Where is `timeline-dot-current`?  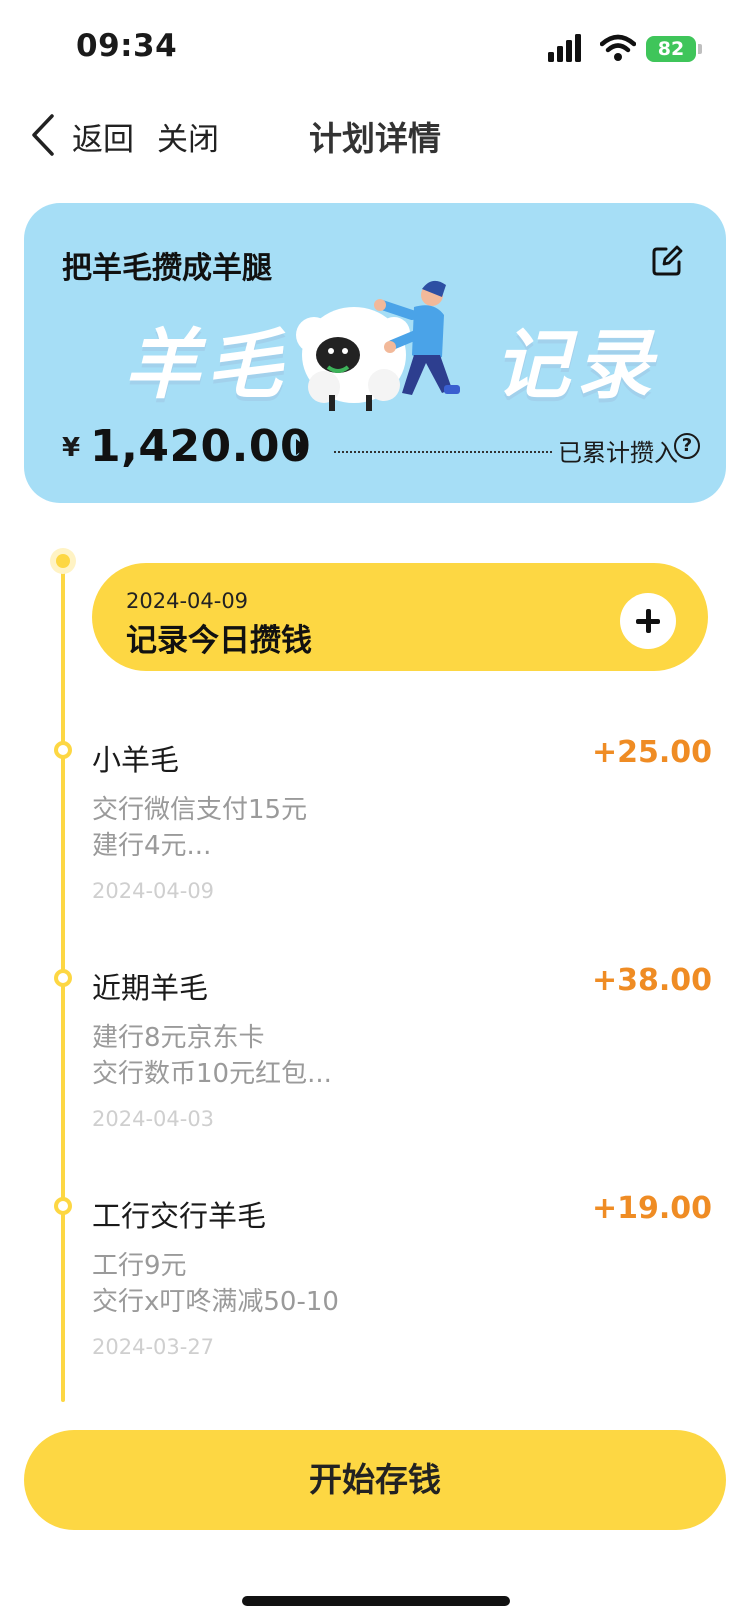 timeline-dot-current is located at coordinates (63, 561).